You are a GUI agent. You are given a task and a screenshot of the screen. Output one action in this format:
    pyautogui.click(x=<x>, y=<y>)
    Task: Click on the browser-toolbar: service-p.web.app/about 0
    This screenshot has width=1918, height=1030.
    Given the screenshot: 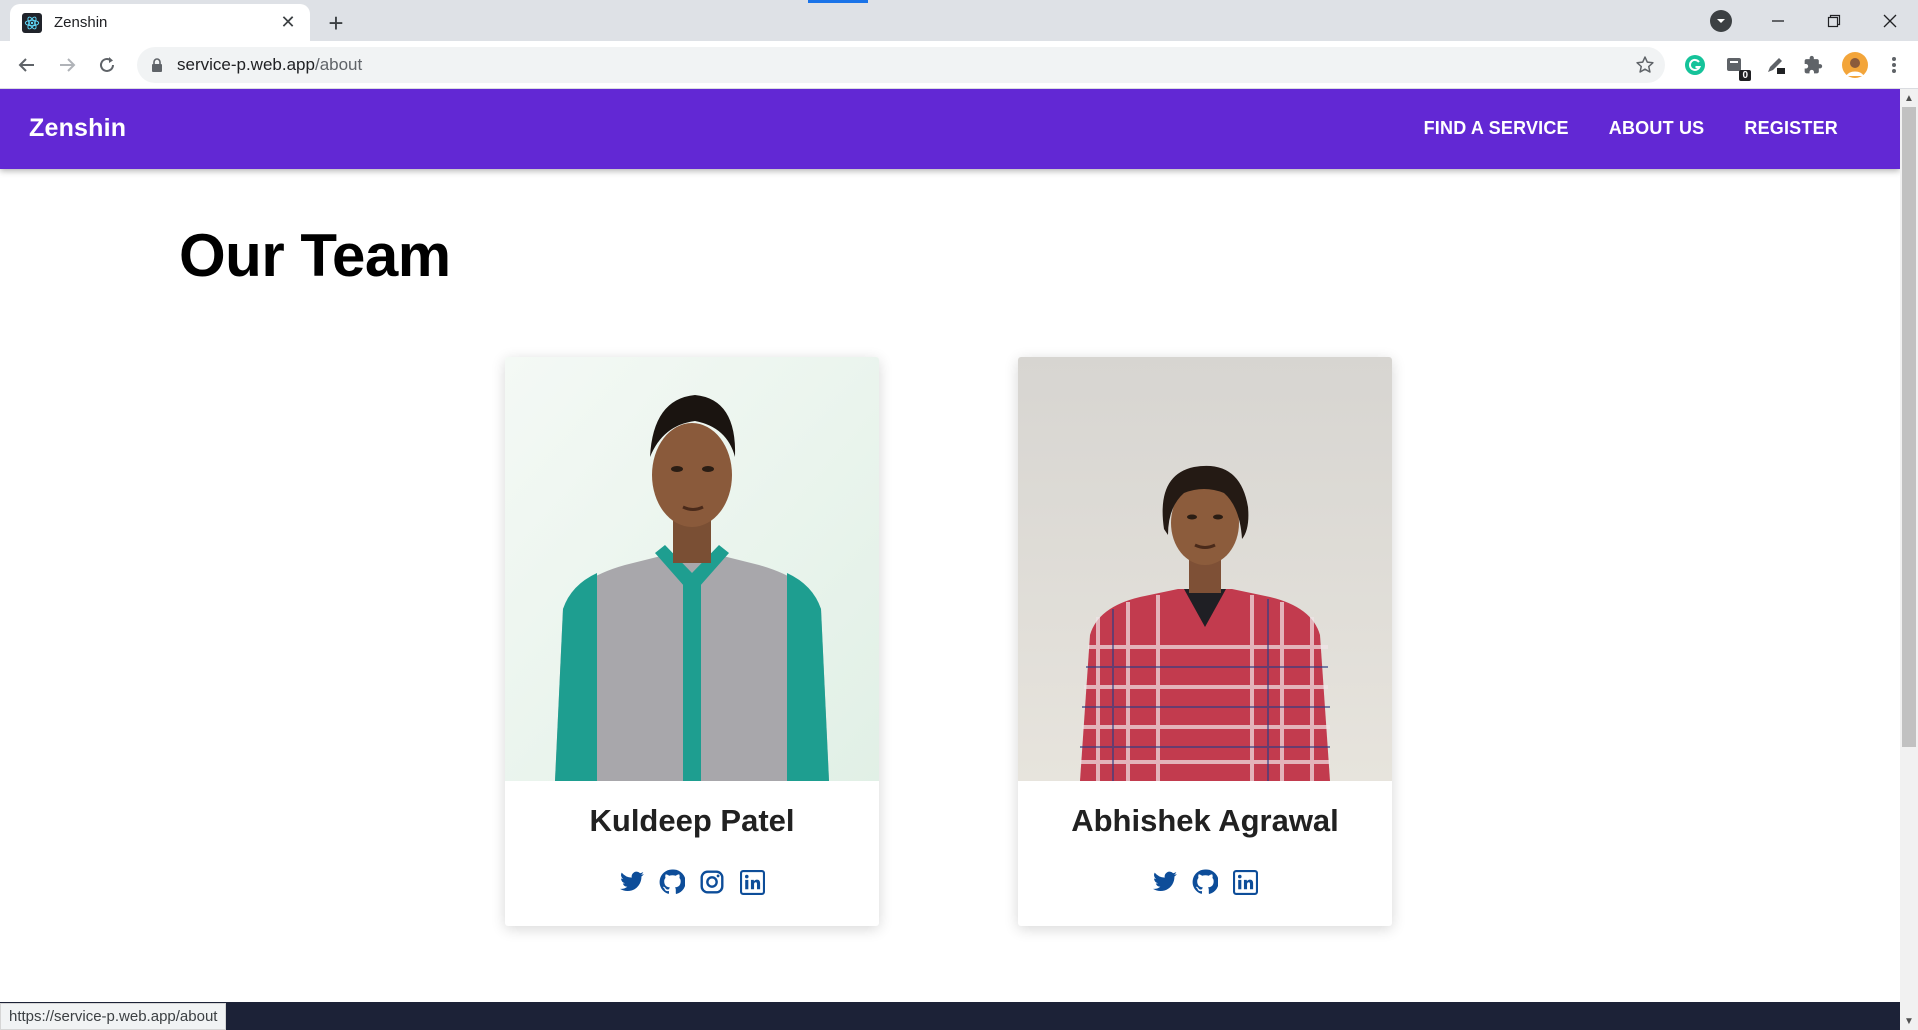 What is the action you would take?
    pyautogui.click(x=959, y=65)
    